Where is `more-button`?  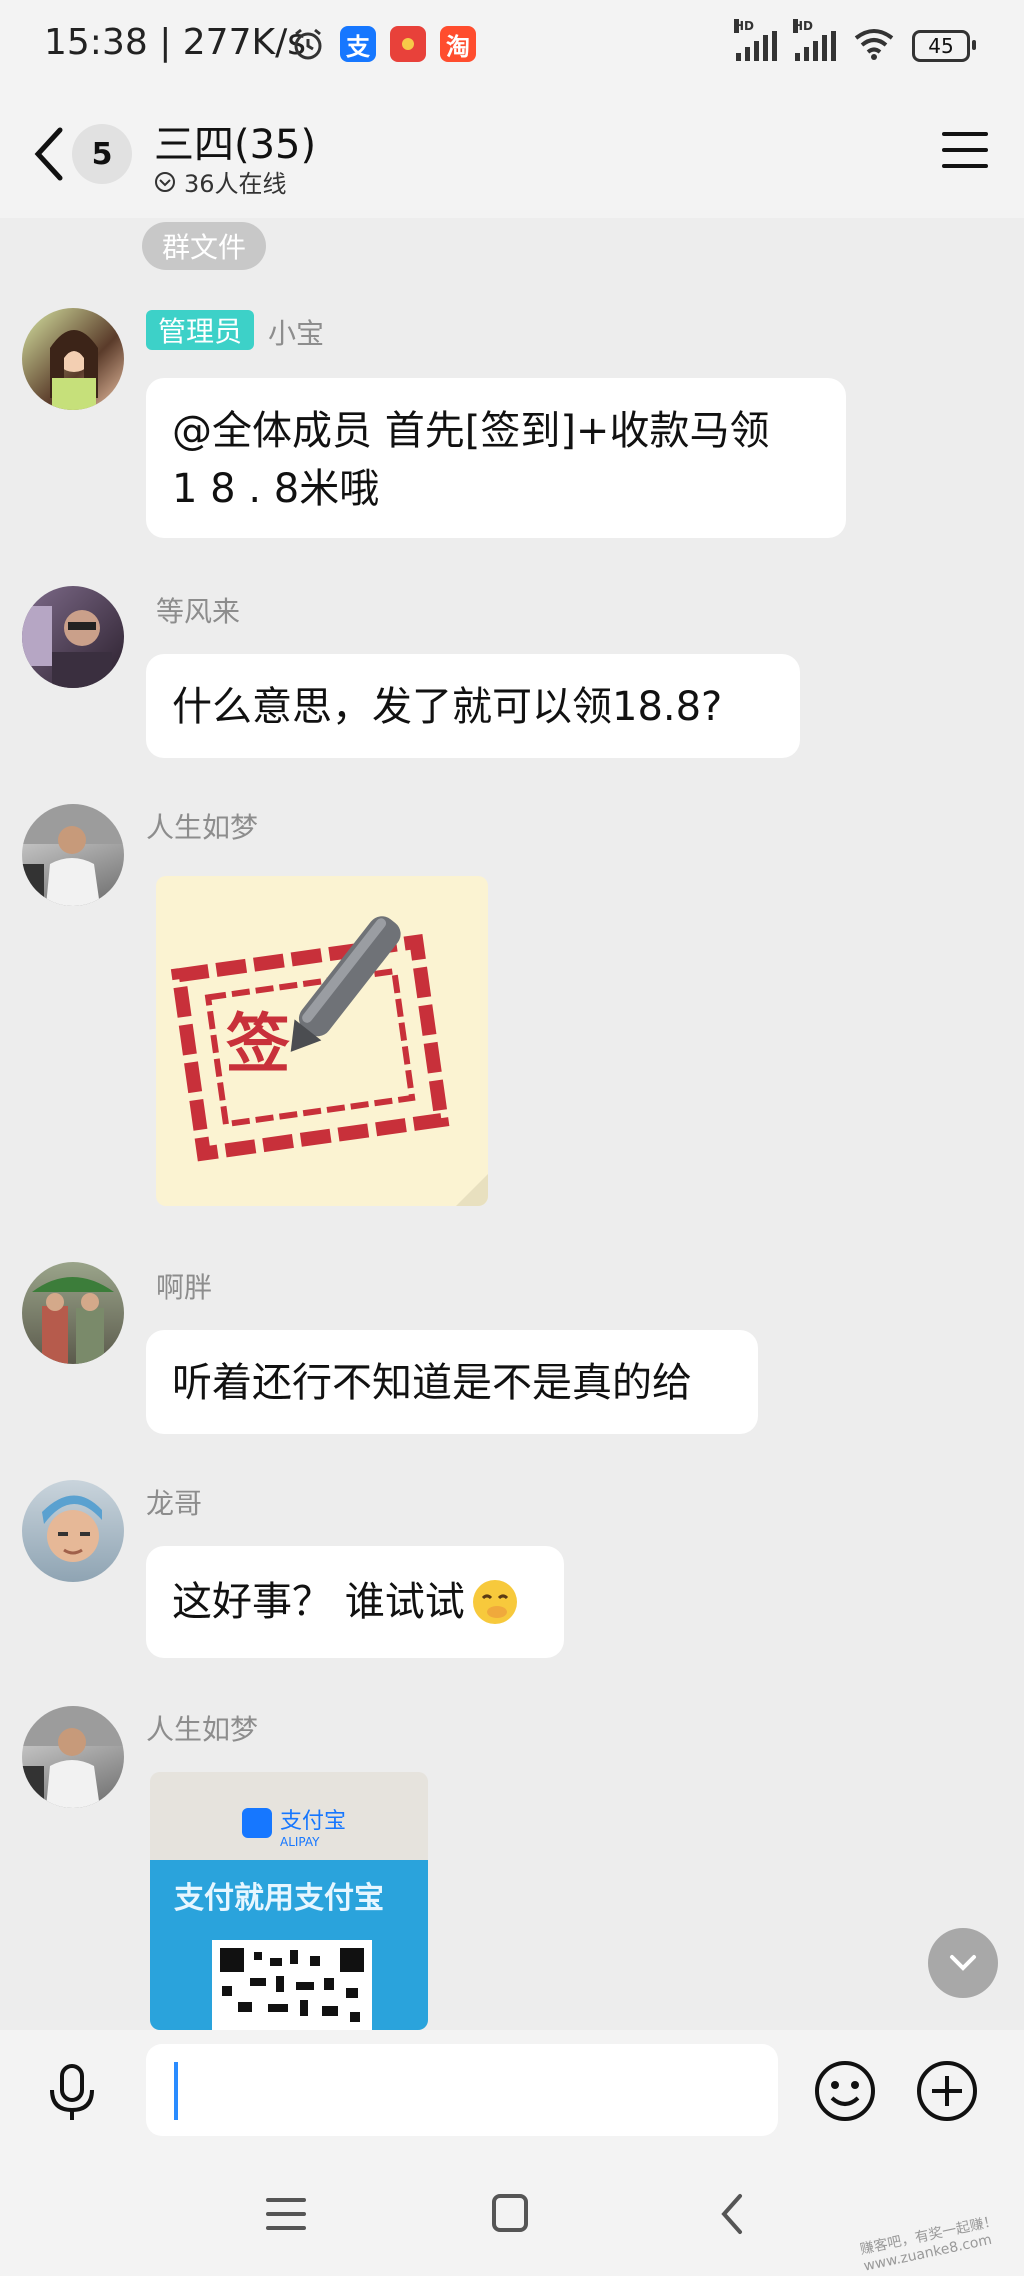 more-button is located at coordinates (947, 2091).